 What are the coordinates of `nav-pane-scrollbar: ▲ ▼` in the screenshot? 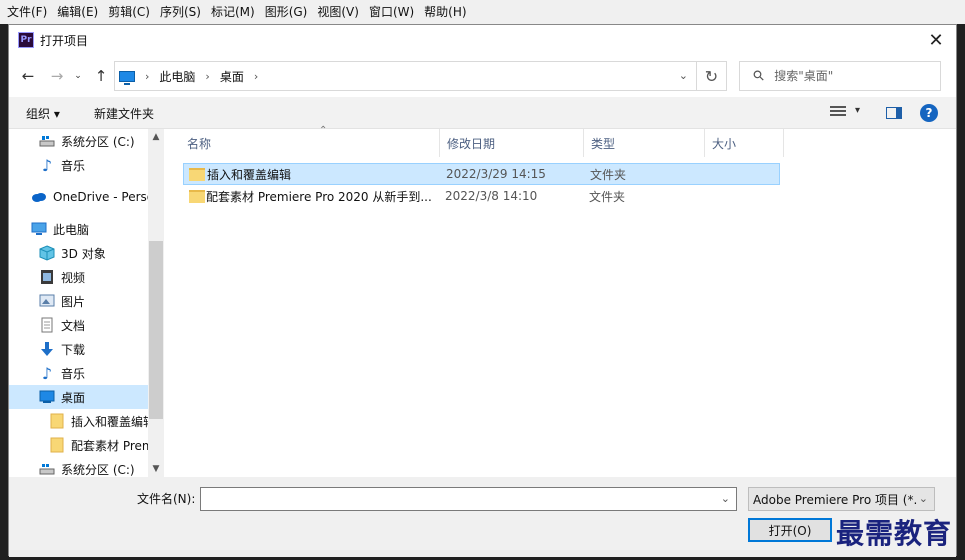 It's located at (156, 303).